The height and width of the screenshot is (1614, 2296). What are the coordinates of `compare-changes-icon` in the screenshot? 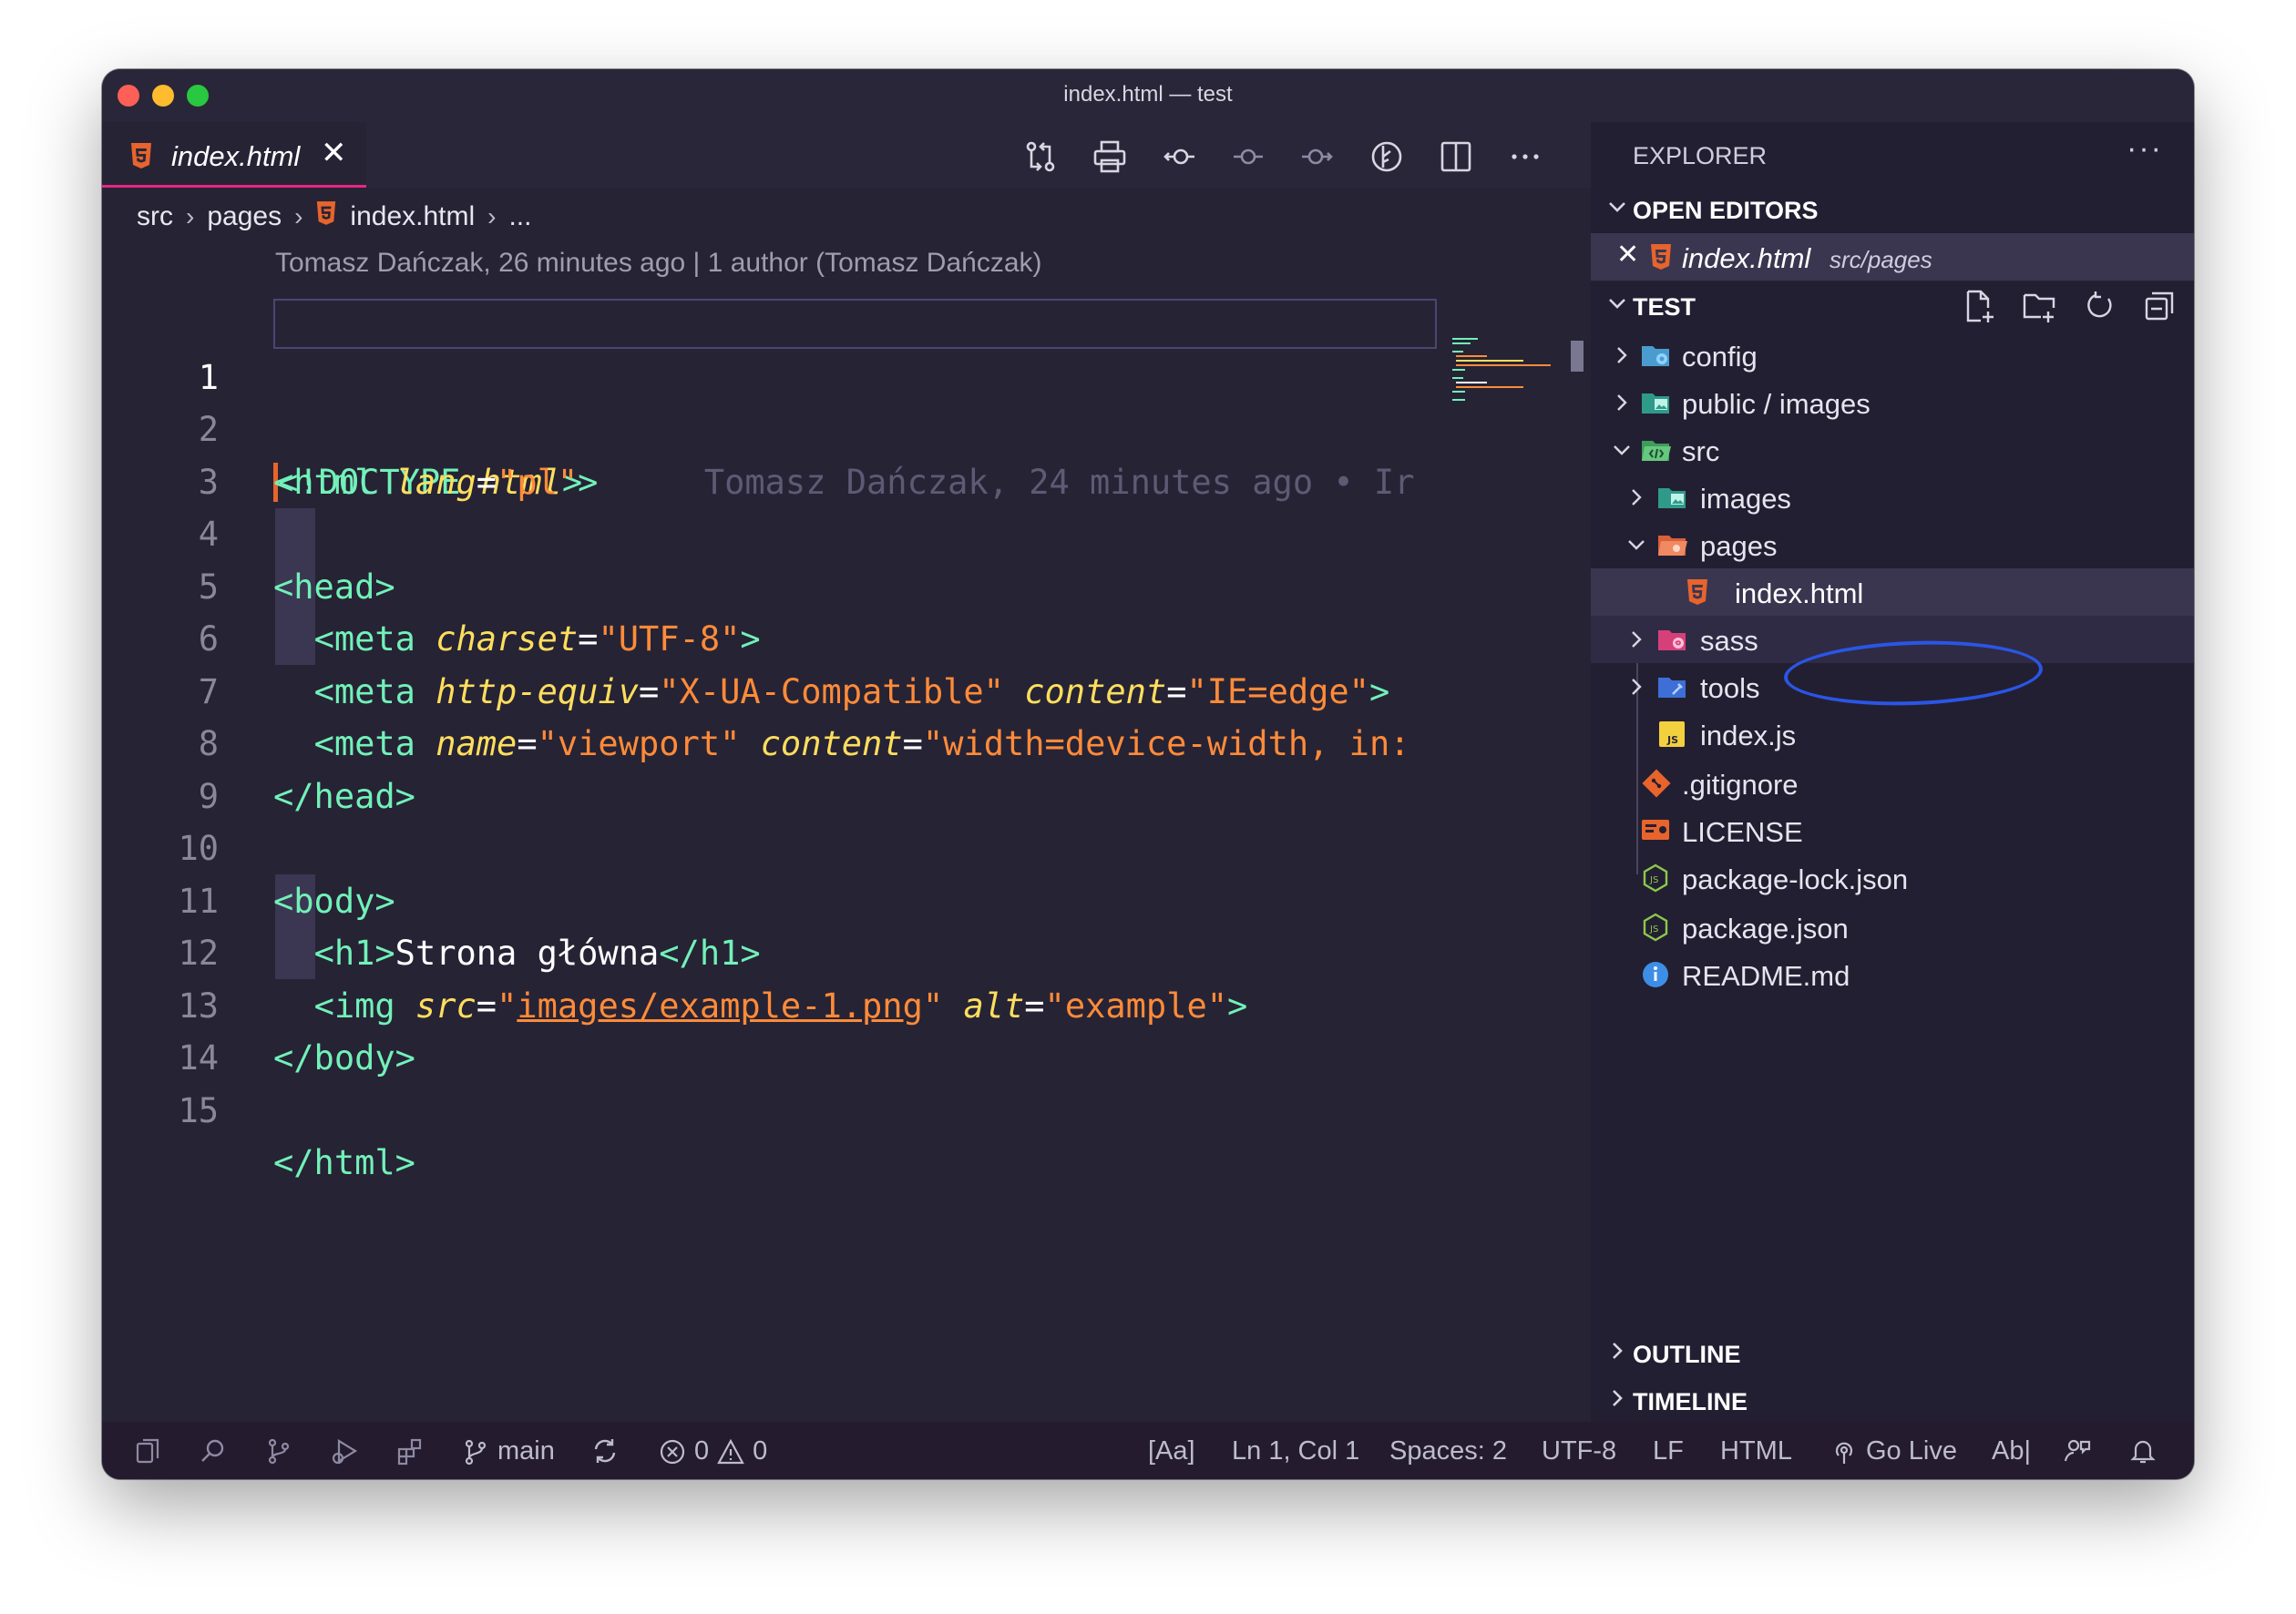 It's located at (1040, 156).